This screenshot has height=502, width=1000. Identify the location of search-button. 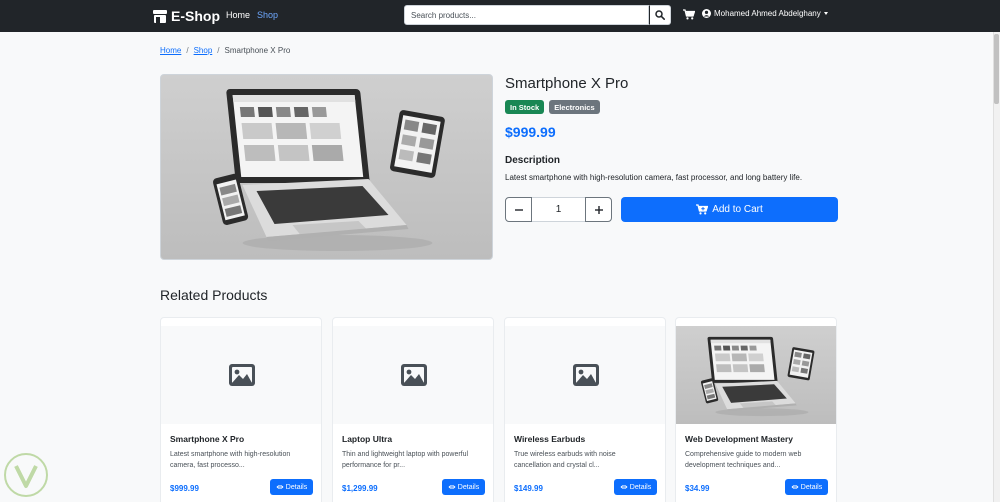
(660, 15).